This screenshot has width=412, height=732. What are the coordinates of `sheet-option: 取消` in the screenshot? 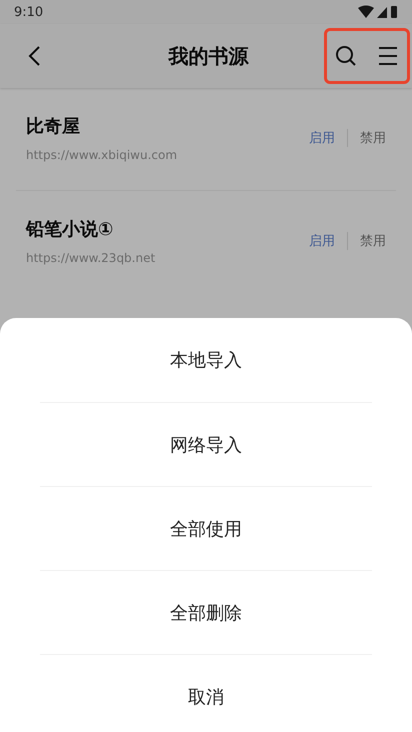 It's located at (206, 696).